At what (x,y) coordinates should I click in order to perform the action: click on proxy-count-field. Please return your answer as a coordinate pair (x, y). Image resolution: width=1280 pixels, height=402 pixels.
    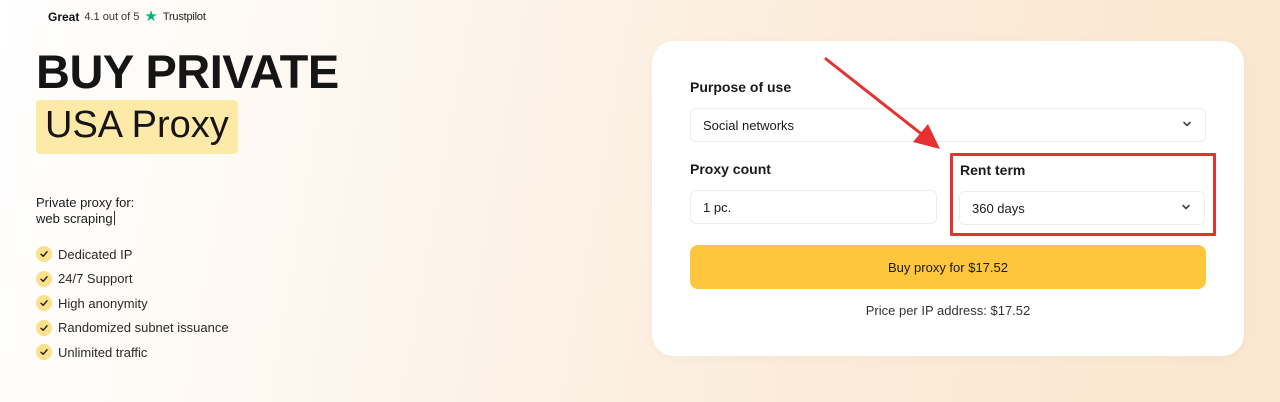
    Looking at the image, I should click on (813, 207).